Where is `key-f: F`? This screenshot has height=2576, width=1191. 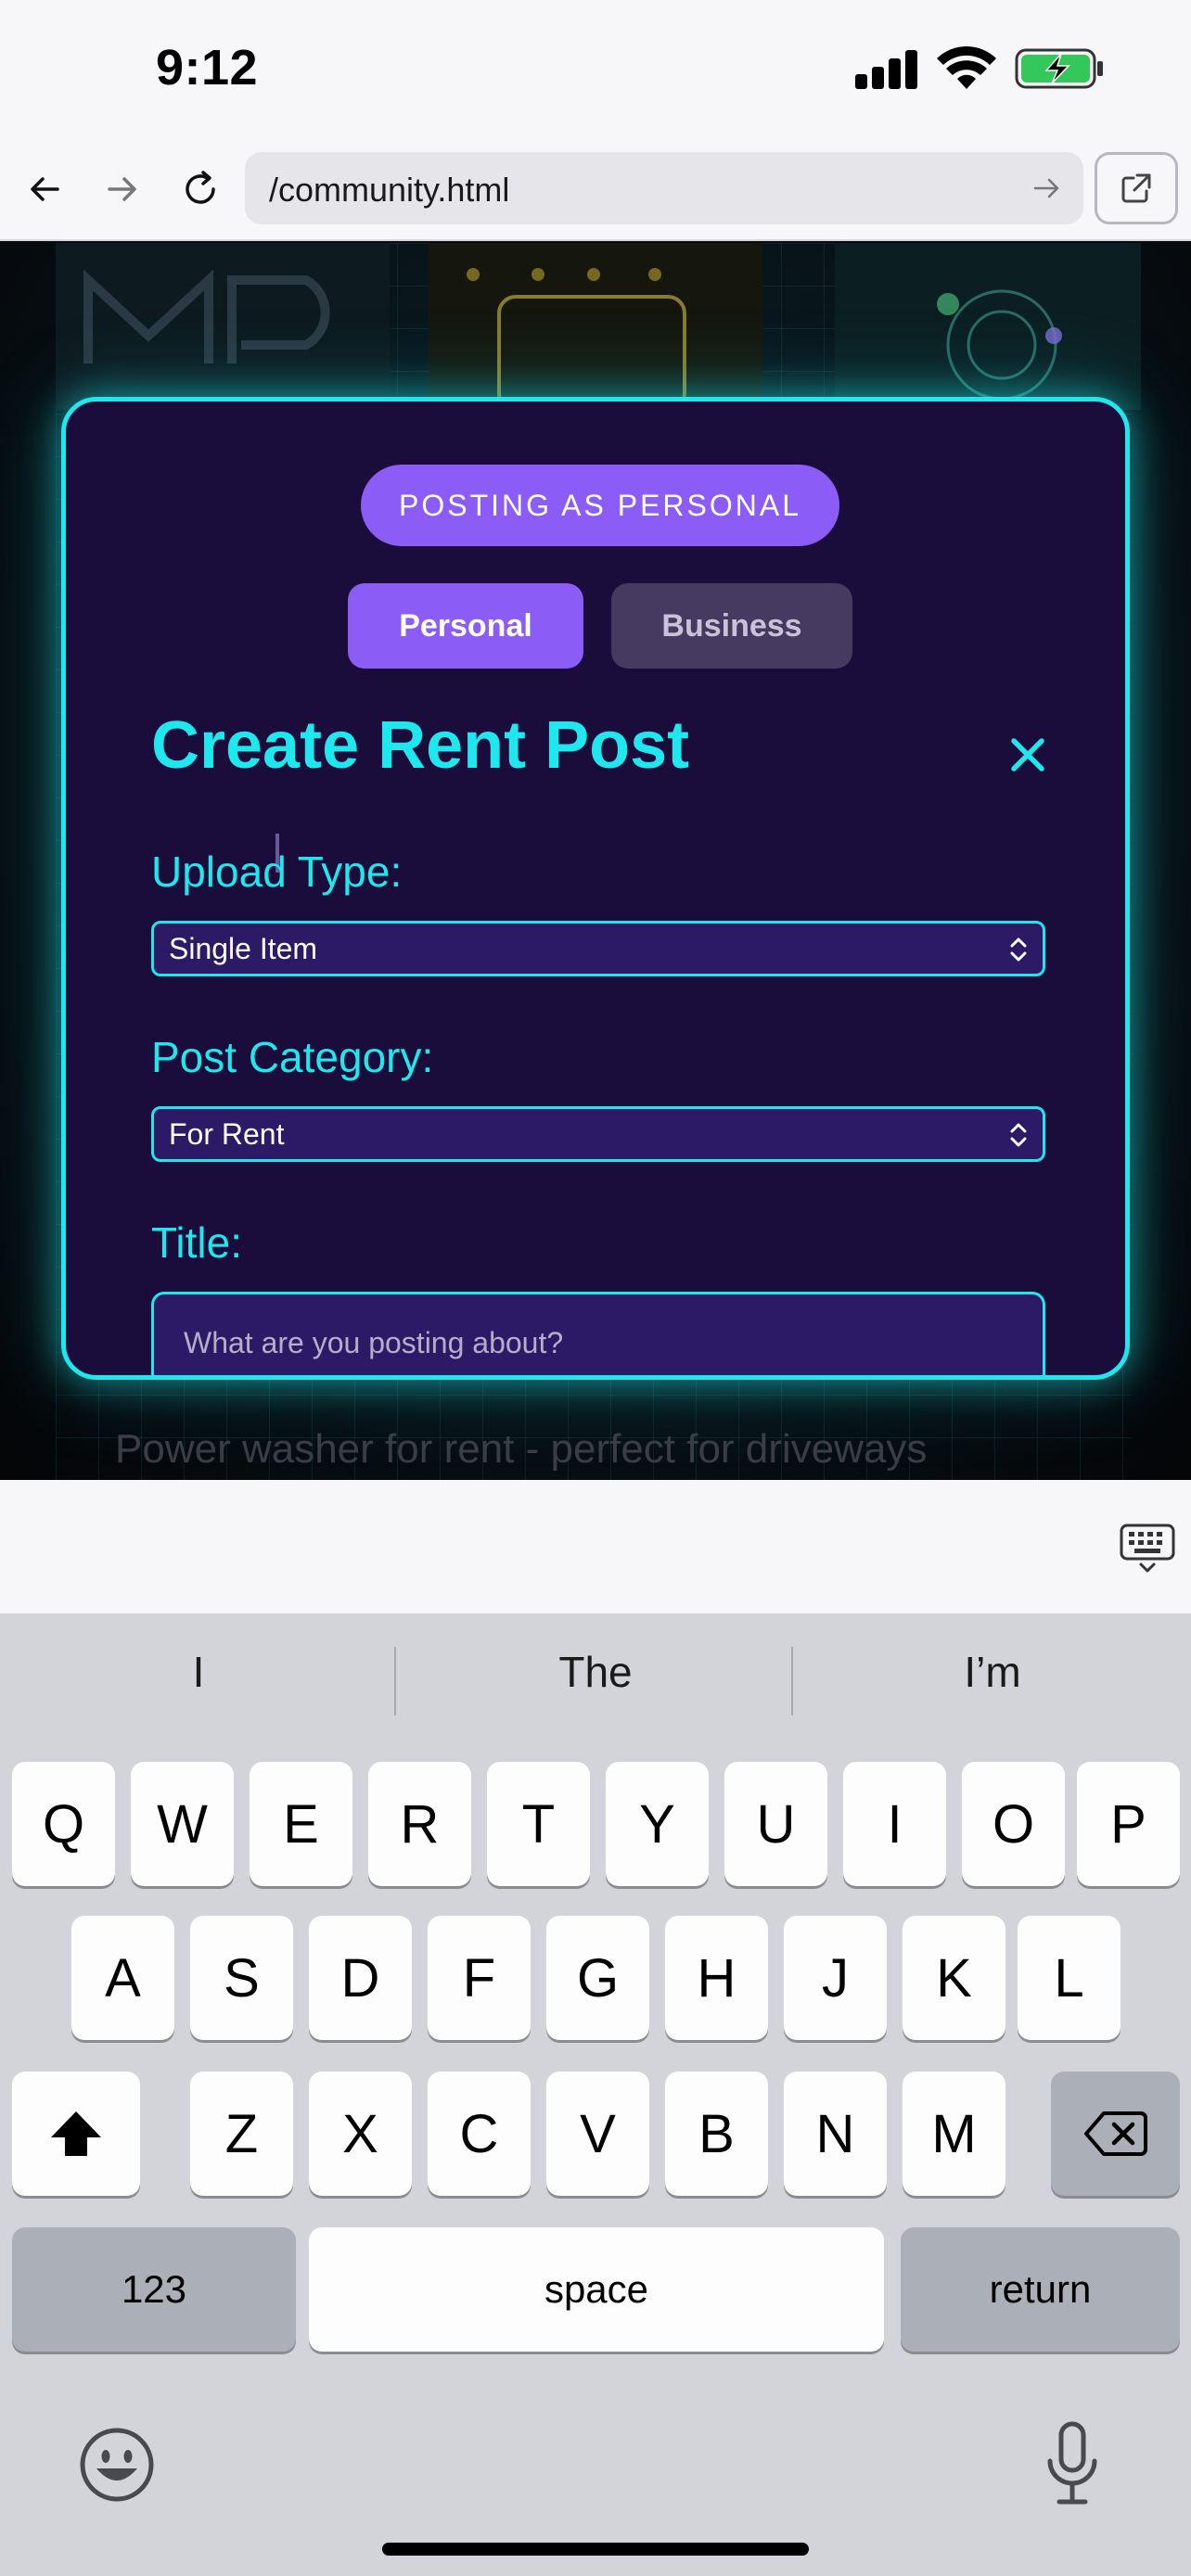
key-f: F is located at coordinates (479, 1978).